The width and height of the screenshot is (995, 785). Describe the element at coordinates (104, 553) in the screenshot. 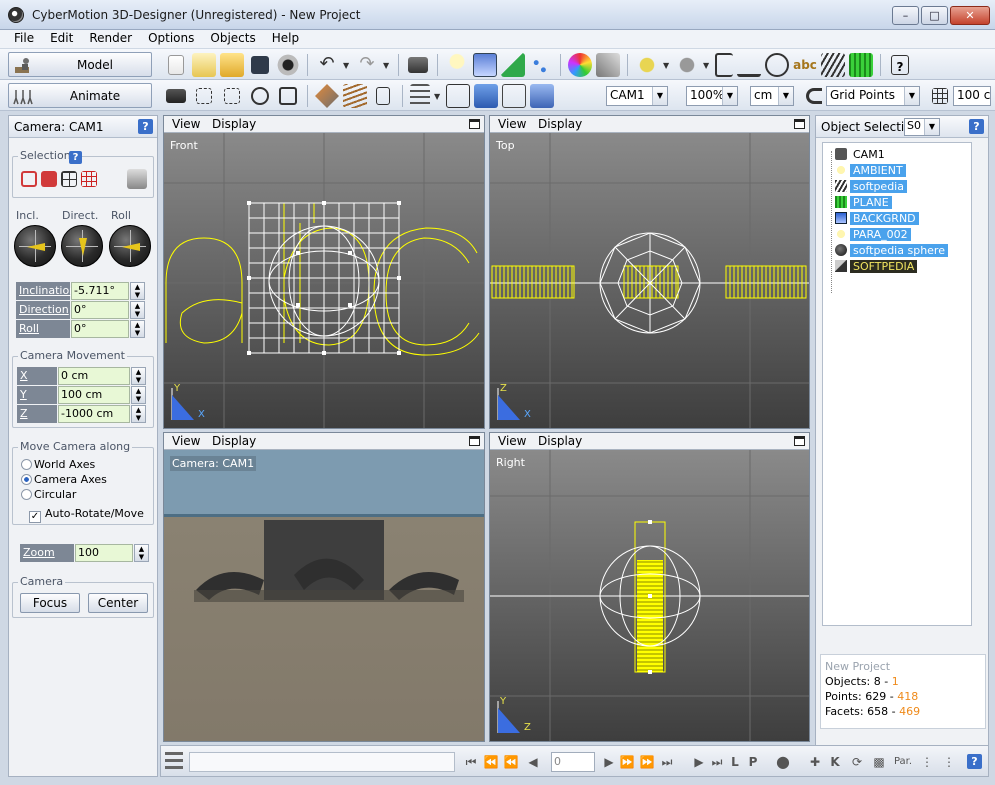

I see `zoom-field: 100` at that location.